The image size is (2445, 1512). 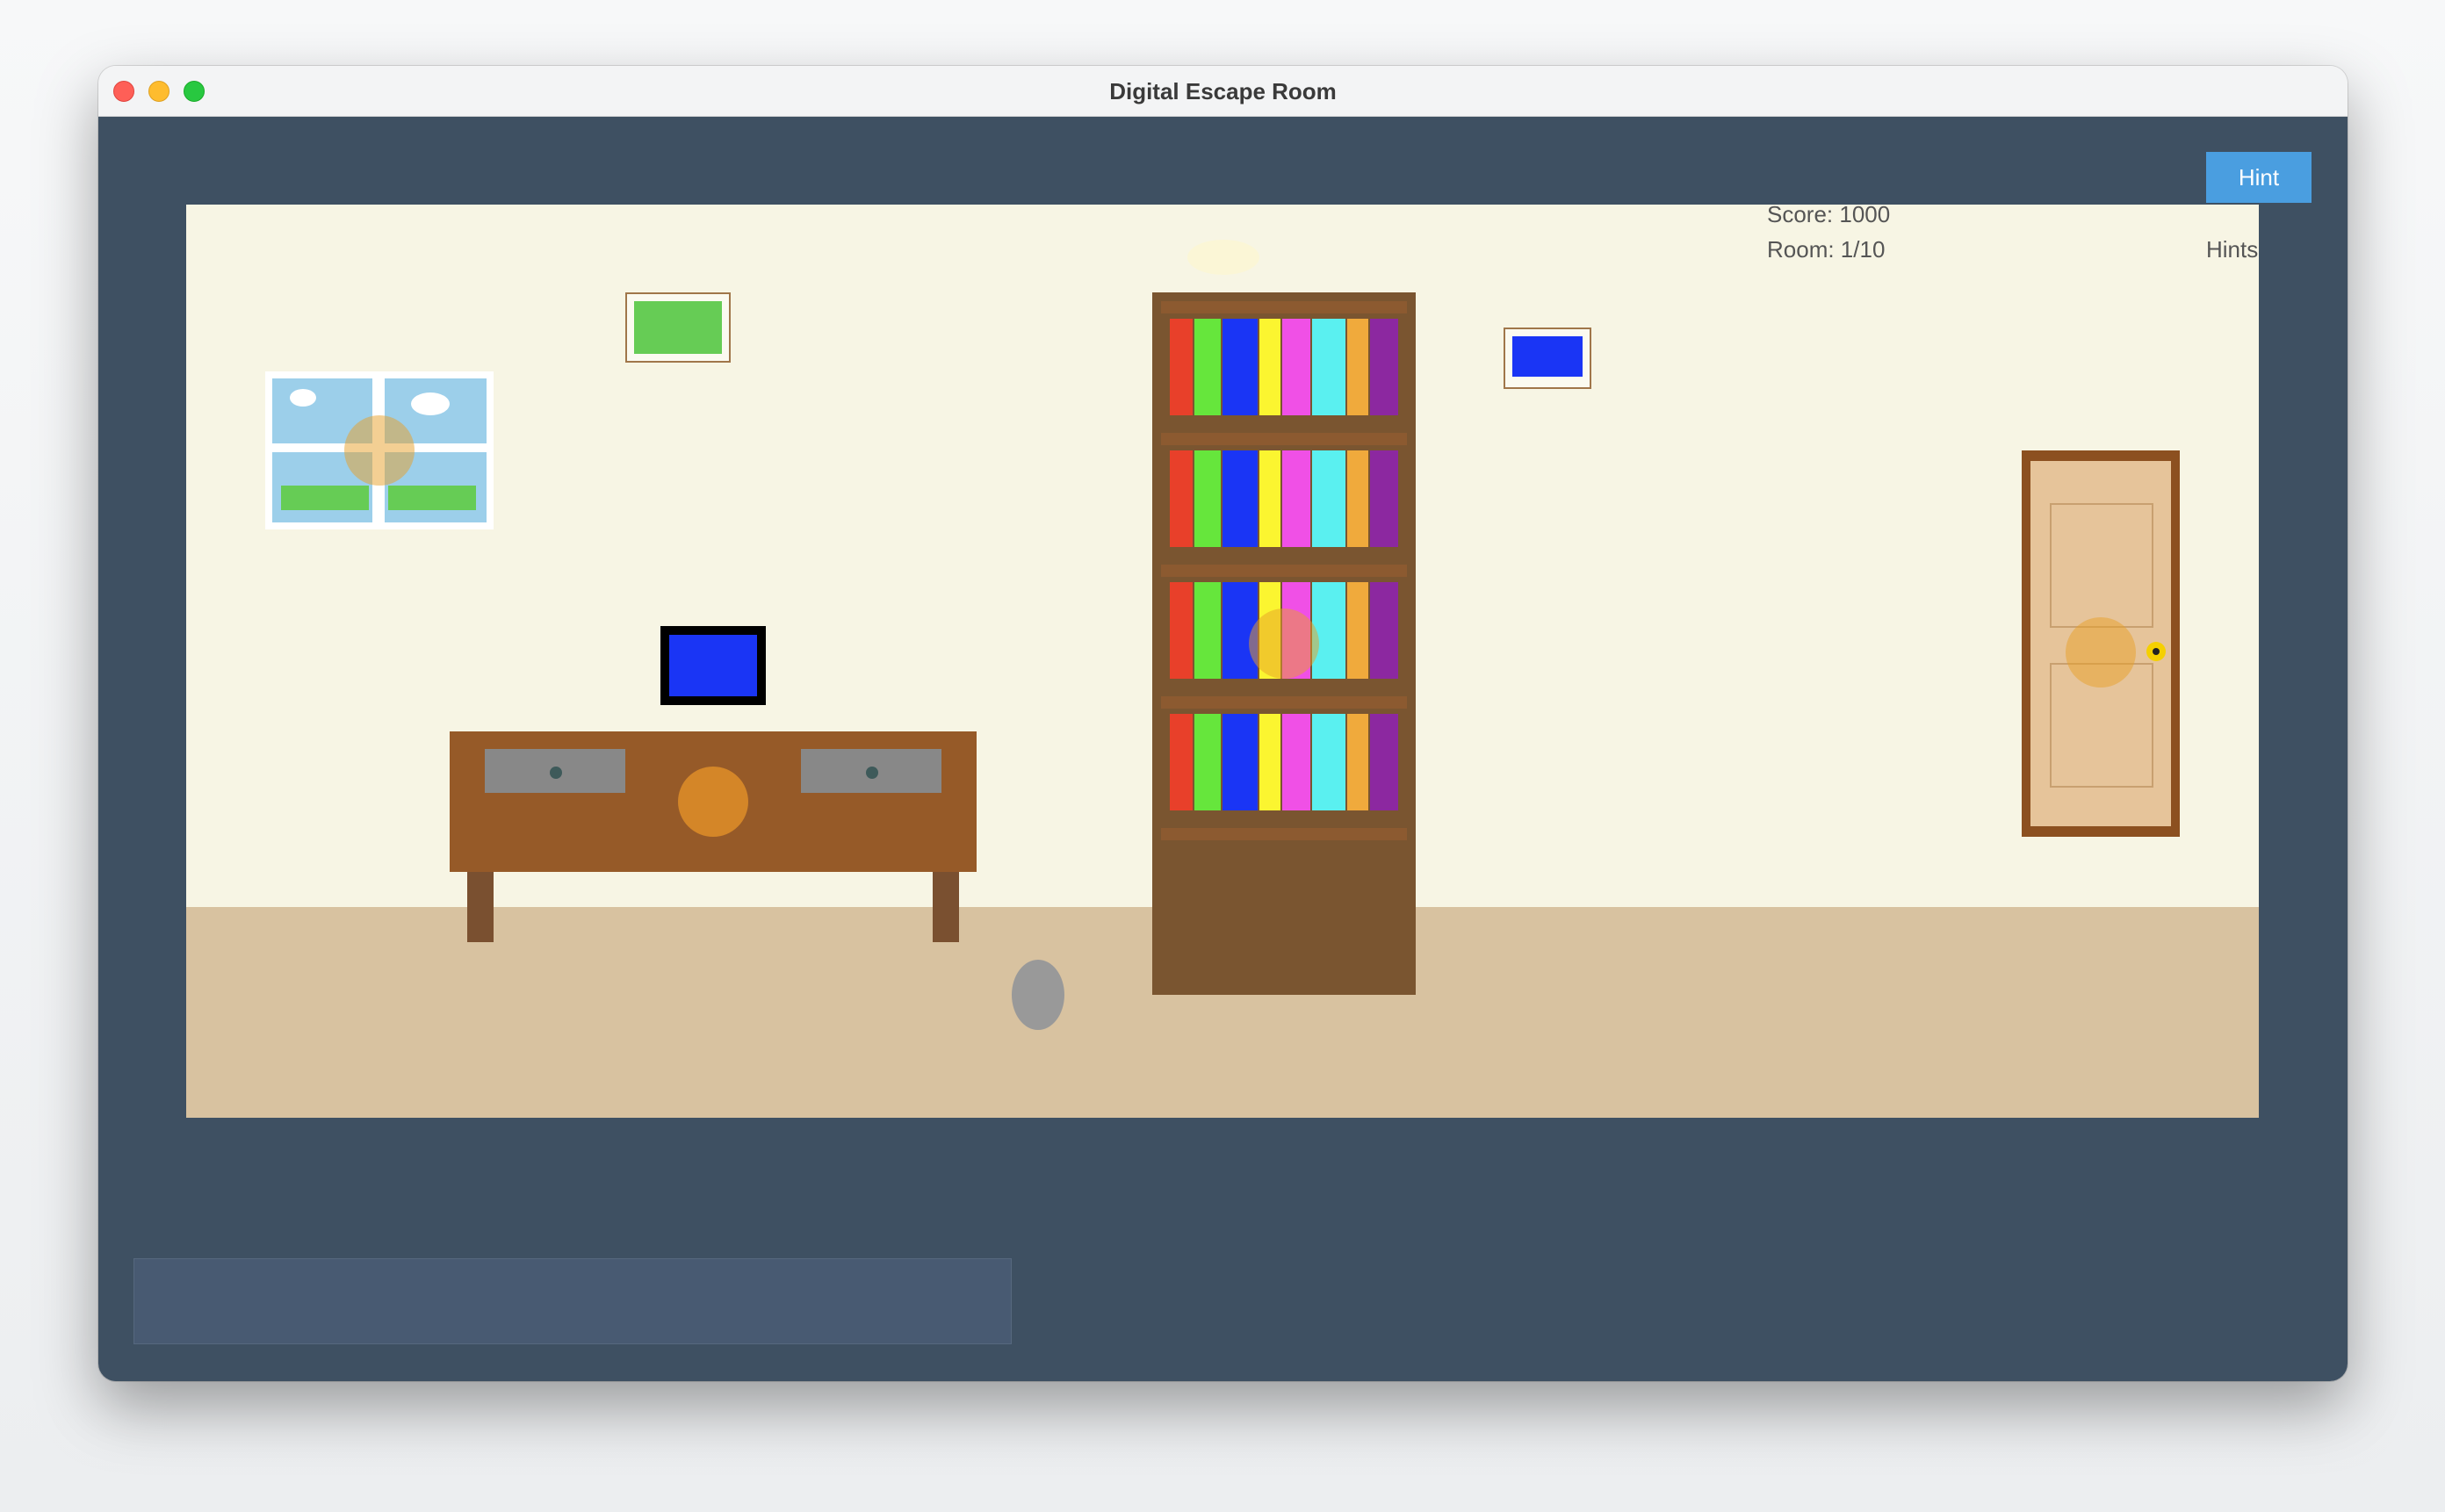 What do you see at coordinates (572, 1301) in the screenshot?
I see `message-box` at bounding box center [572, 1301].